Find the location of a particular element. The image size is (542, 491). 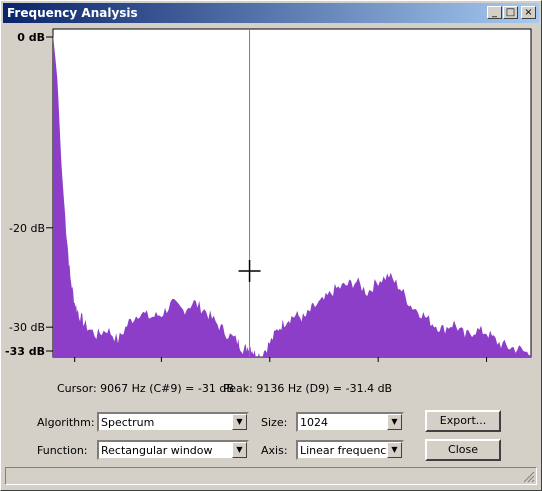

function-label: Function: is located at coordinates (62, 450).